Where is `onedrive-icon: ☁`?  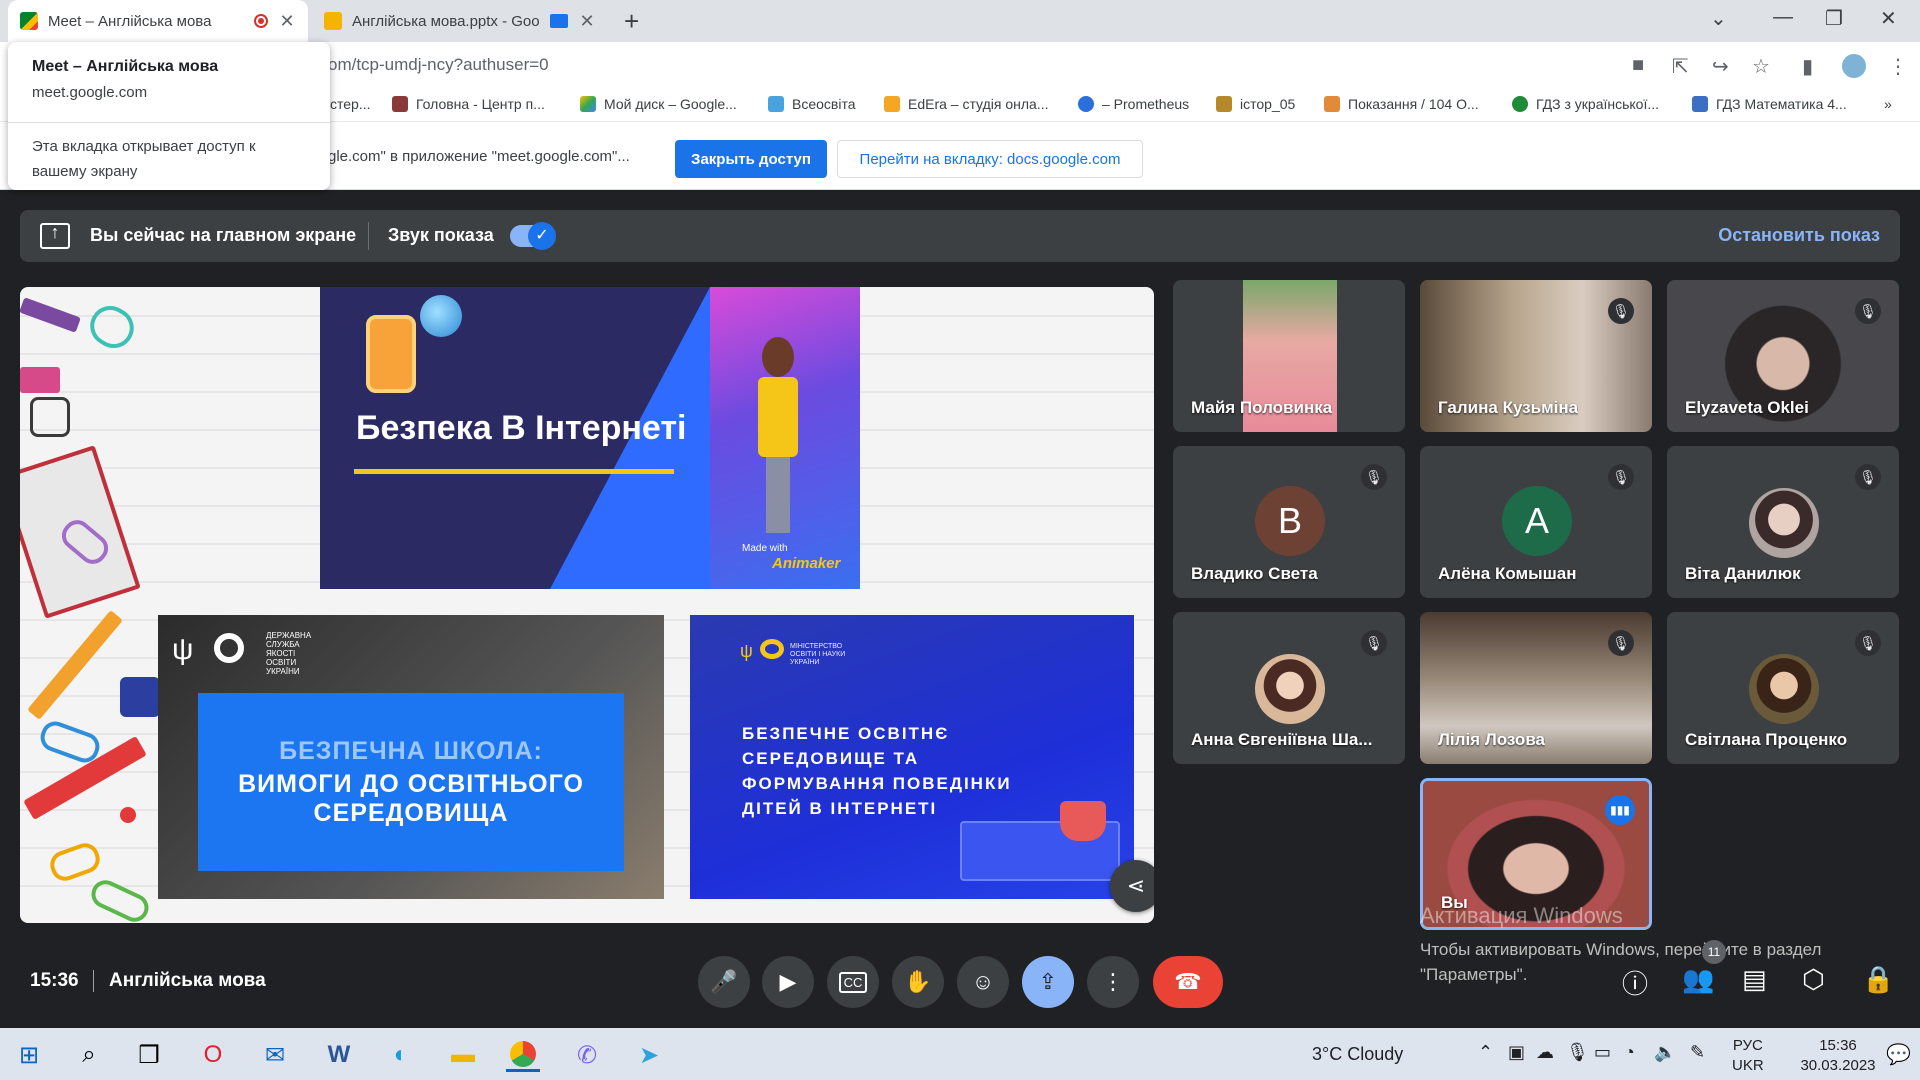
onedrive-icon: ☁ is located at coordinates (1545, 1052).